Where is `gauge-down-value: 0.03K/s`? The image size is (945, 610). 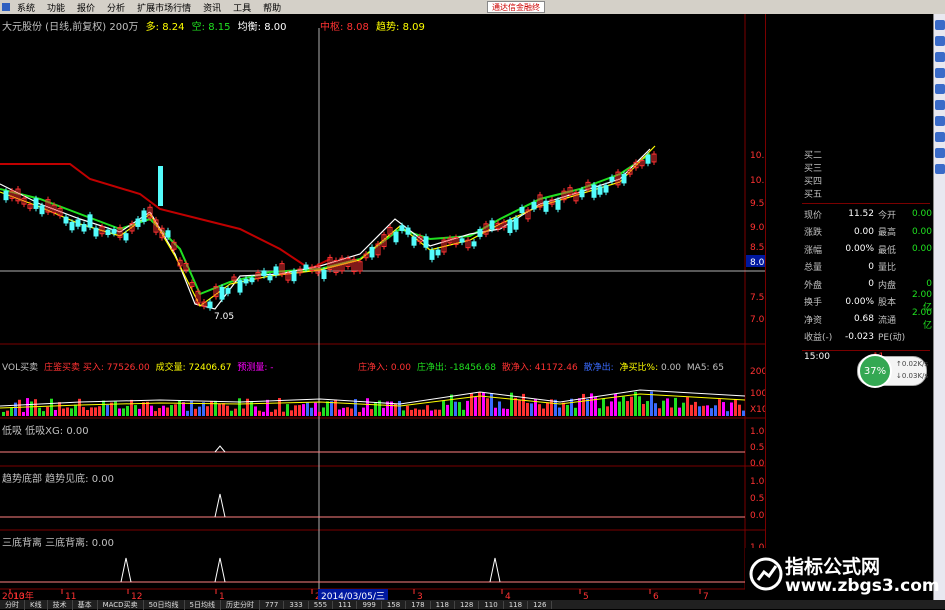
gauge-down-value: 0.03K/s is located at coordinates (915, 376).